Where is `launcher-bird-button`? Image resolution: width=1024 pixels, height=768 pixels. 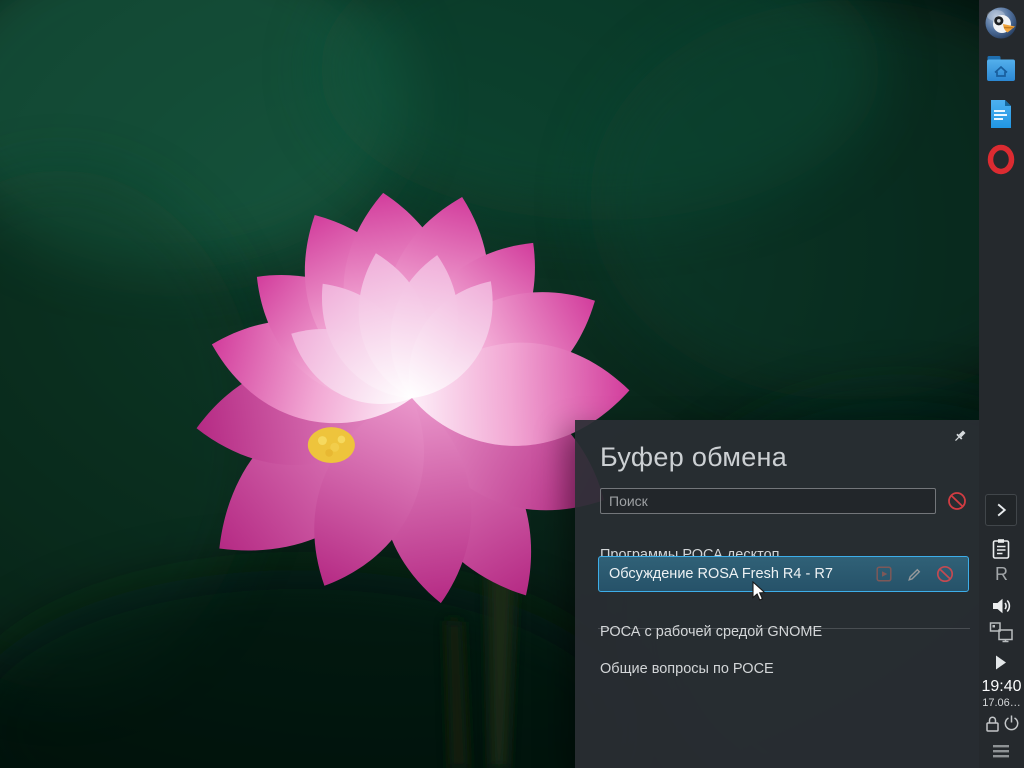
launcher-bird-button is located at coordinates (1001, 23).